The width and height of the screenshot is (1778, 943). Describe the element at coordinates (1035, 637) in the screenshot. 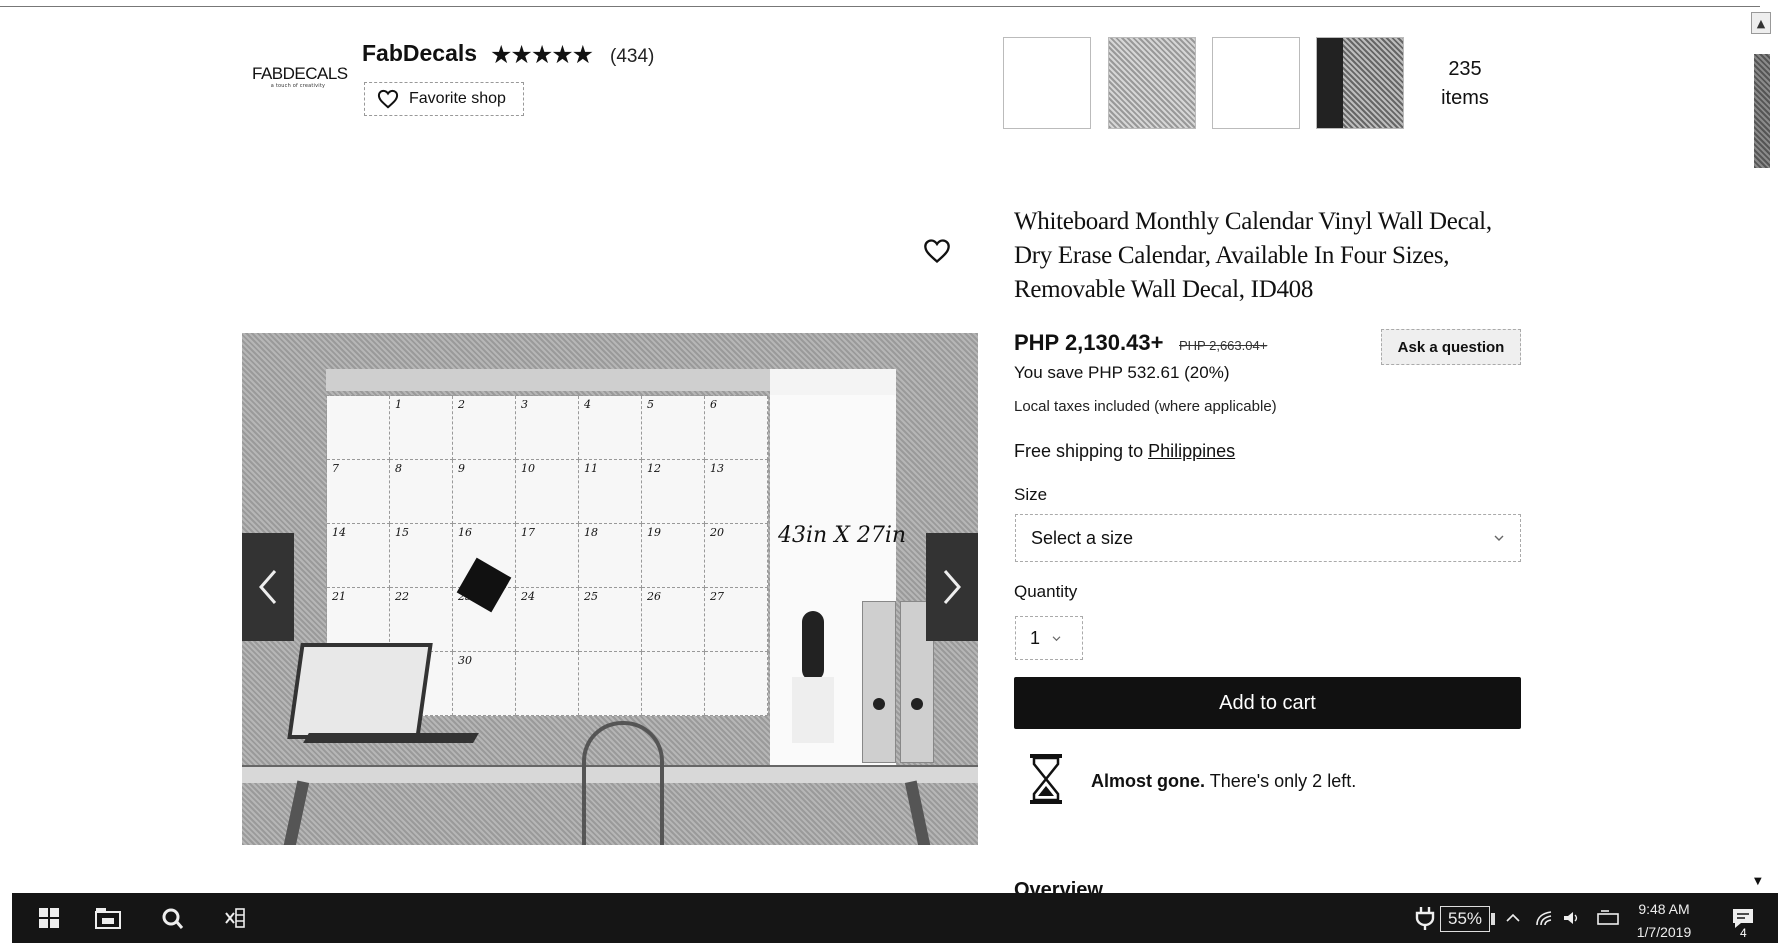

I see `quantity-select-value: 1` at that location.